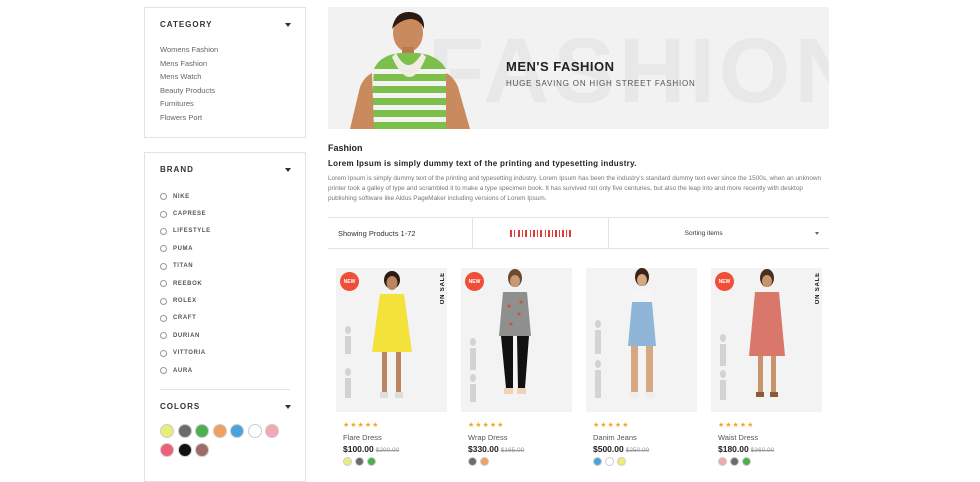 Image resolution: width=980 pixels, height=482 pixels. What do you see at coordinates (225, 104) in the screenshot?
I see `category-item-furnitures: Furnitures` at bounding box center [225, 104].